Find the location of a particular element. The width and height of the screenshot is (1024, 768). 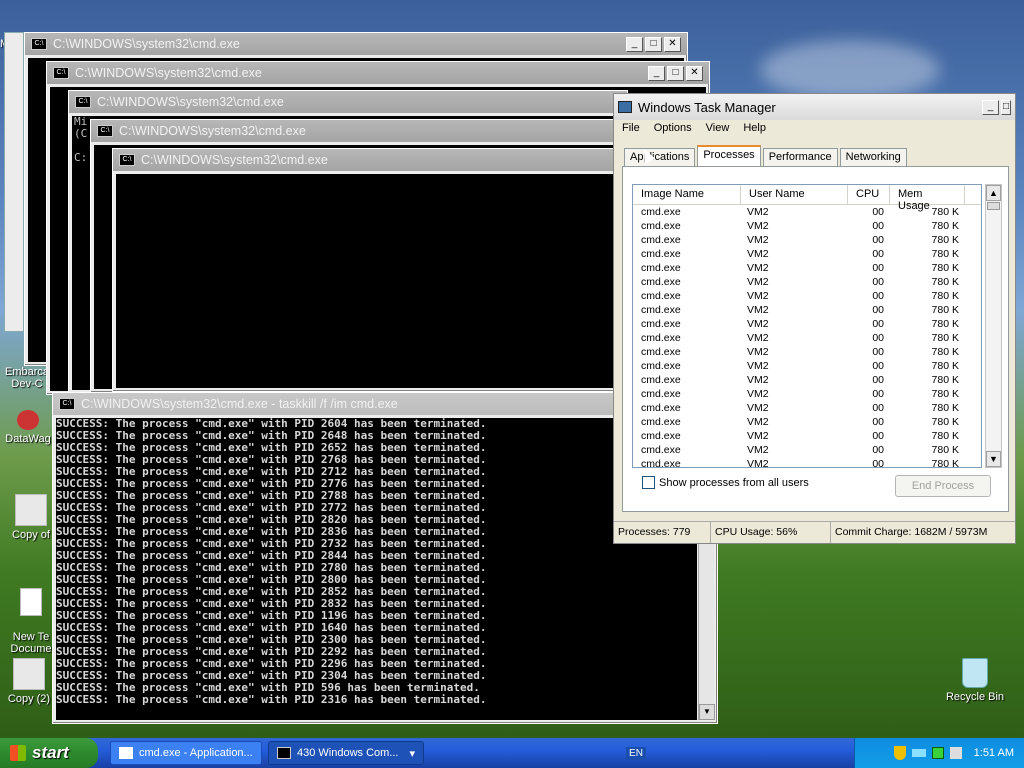

column-cpu: CPU is located at coordinates (869, 194).